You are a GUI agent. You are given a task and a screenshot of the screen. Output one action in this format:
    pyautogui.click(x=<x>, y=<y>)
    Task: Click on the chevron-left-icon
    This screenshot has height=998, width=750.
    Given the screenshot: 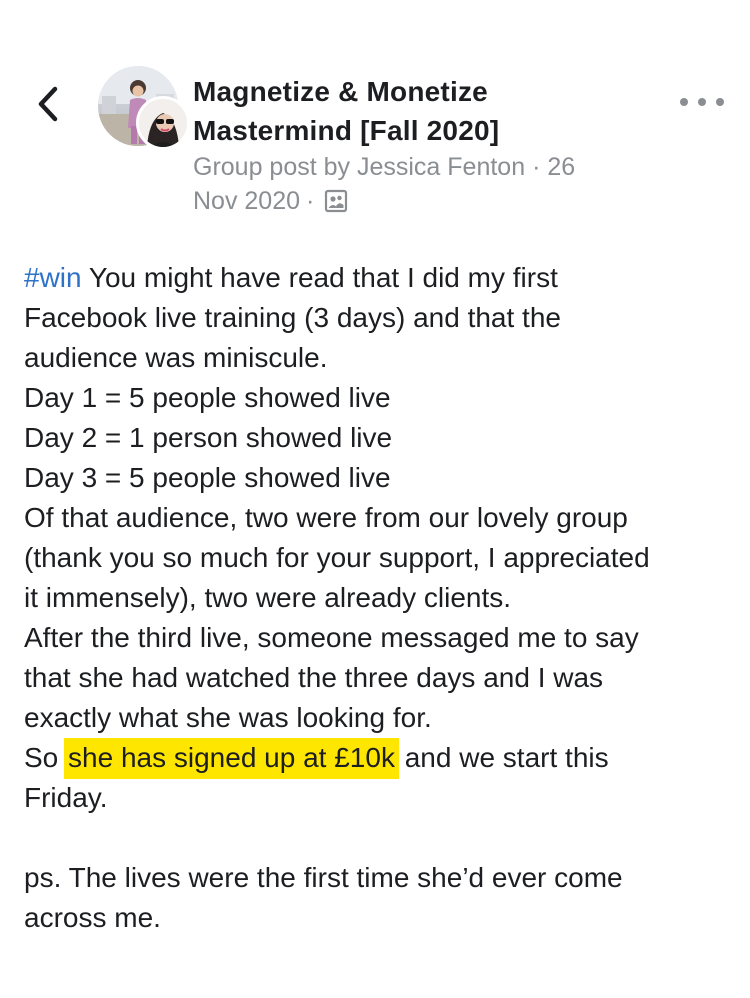 What is the action you would take?
    pyautogui.click(x=48, y=104)
    